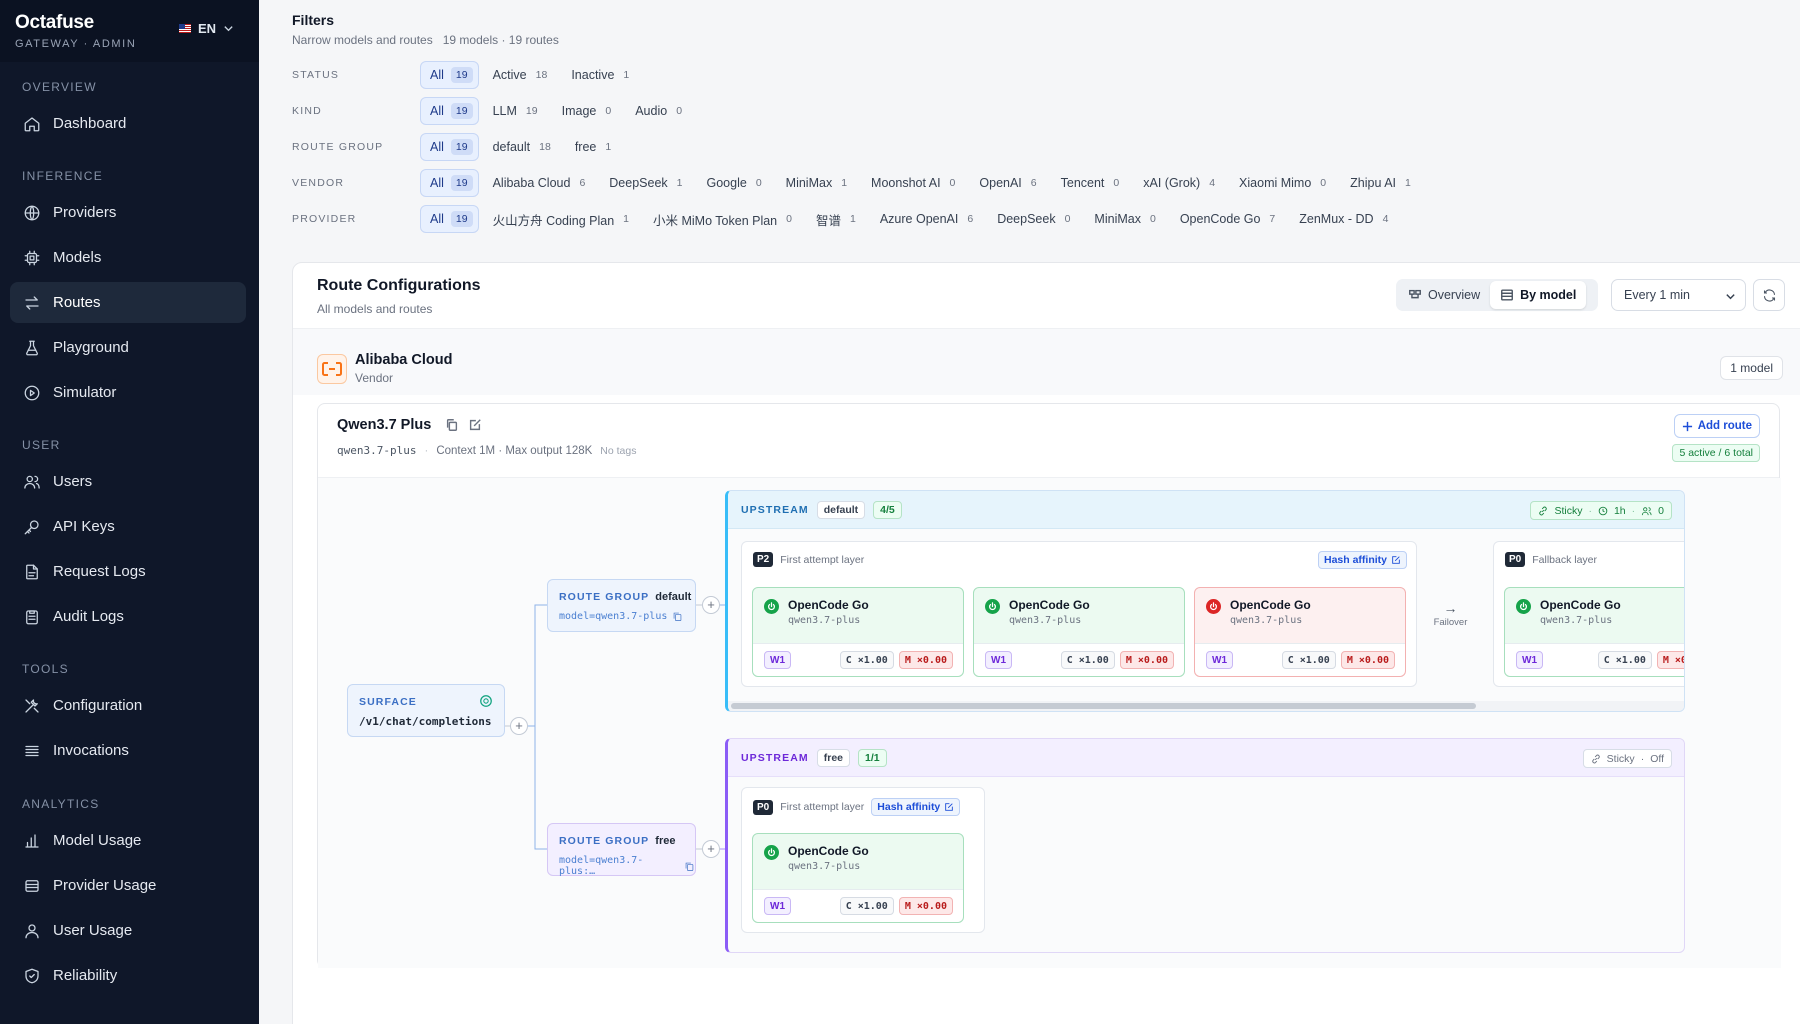 This screenshot has width=1800, height=1024. Describe the element at coordinates (1594, 632) in the screenshot. I see `provider-card: OpenCode Go qwen3.7-plus W1 C ×1.00M ×0.0` at that location.